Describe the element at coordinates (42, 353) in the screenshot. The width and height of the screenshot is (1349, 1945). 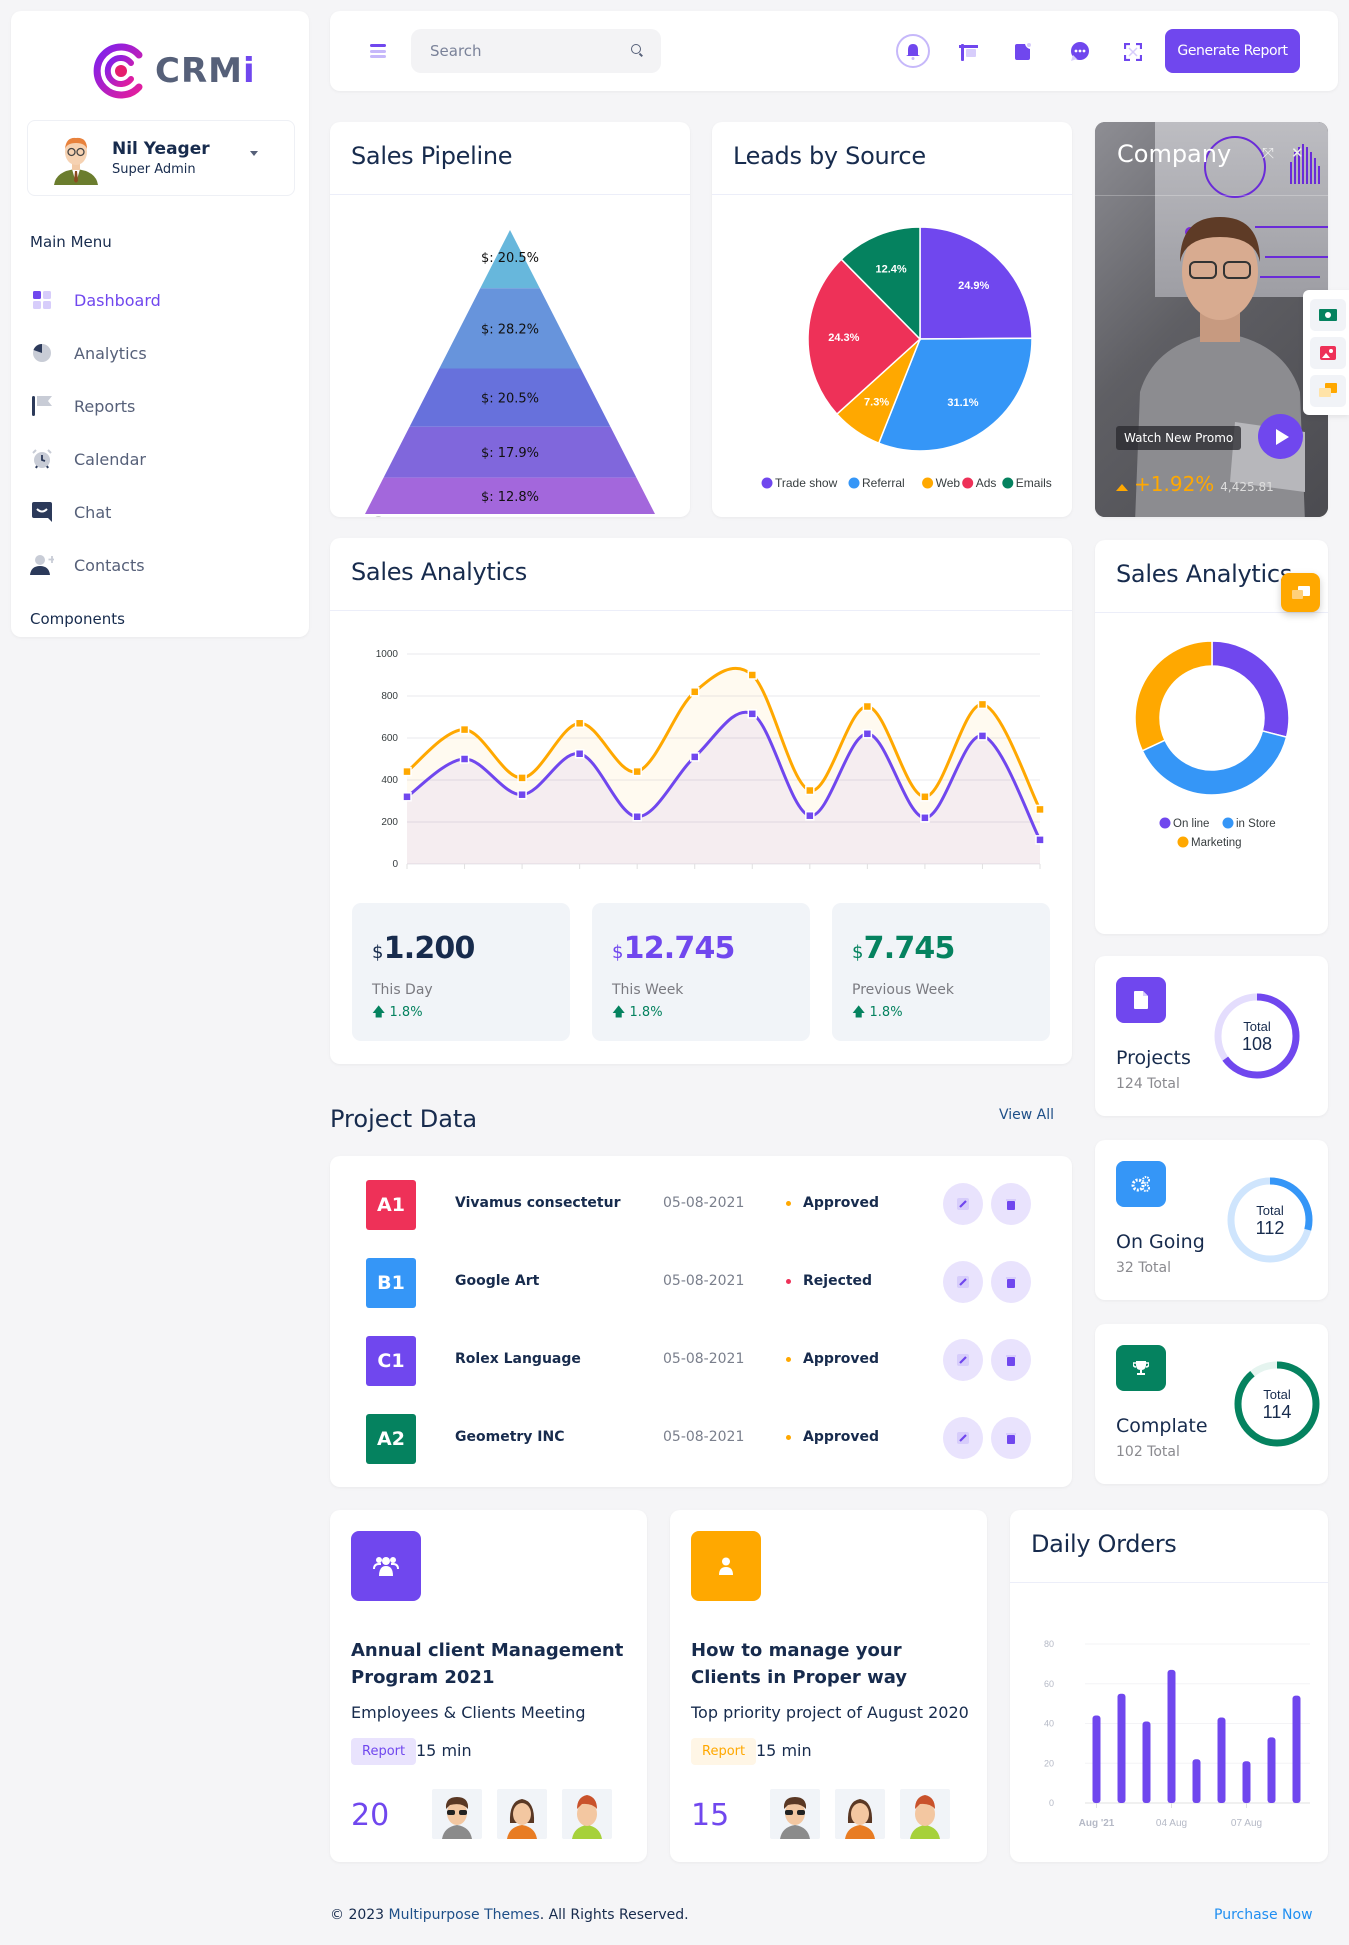
I see `pie-chart-icon` at that location.